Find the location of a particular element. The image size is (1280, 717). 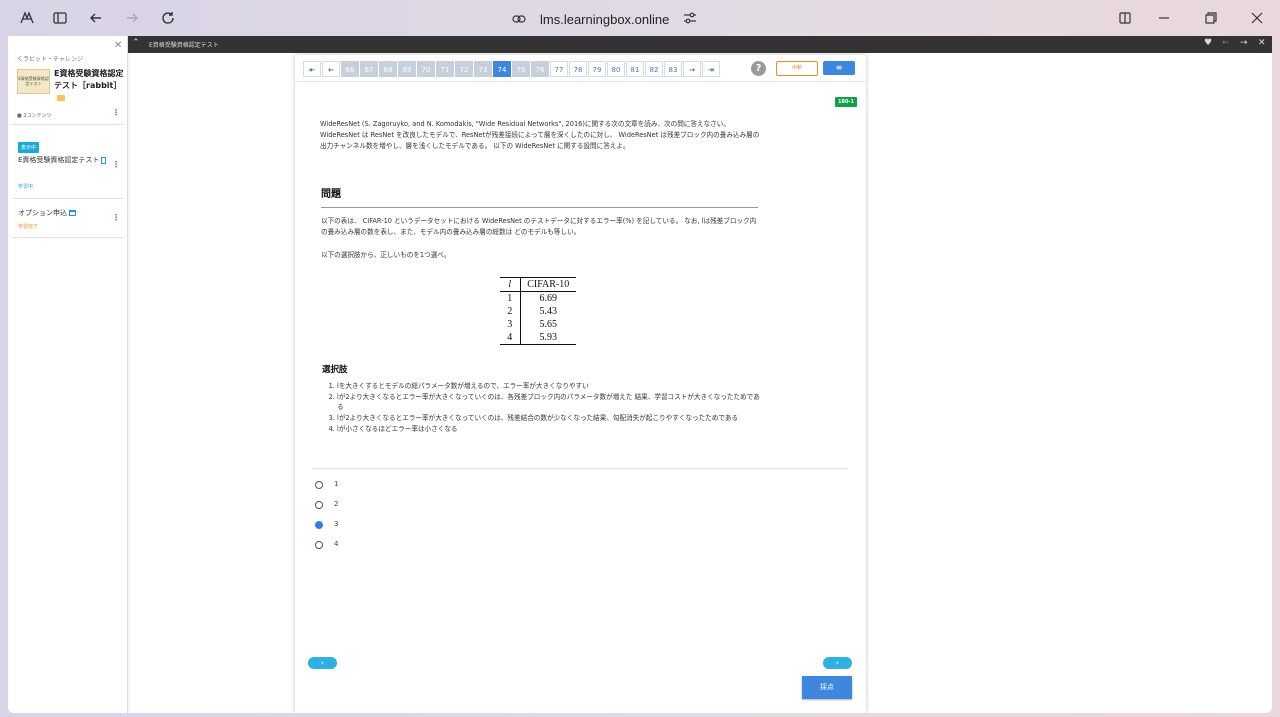

last-page-button: ⇥ is located at coordinates (711, 69).